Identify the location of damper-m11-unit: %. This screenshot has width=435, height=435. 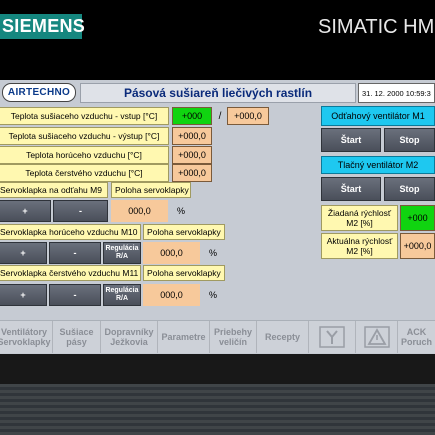
(213, 295).